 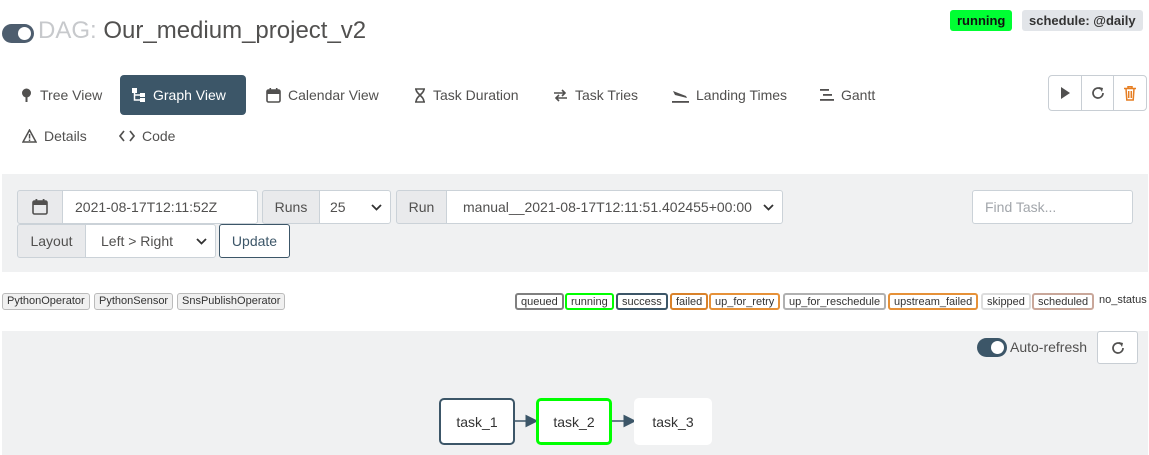 I want to click on runs-select: 25, so click(x=355, y=207).